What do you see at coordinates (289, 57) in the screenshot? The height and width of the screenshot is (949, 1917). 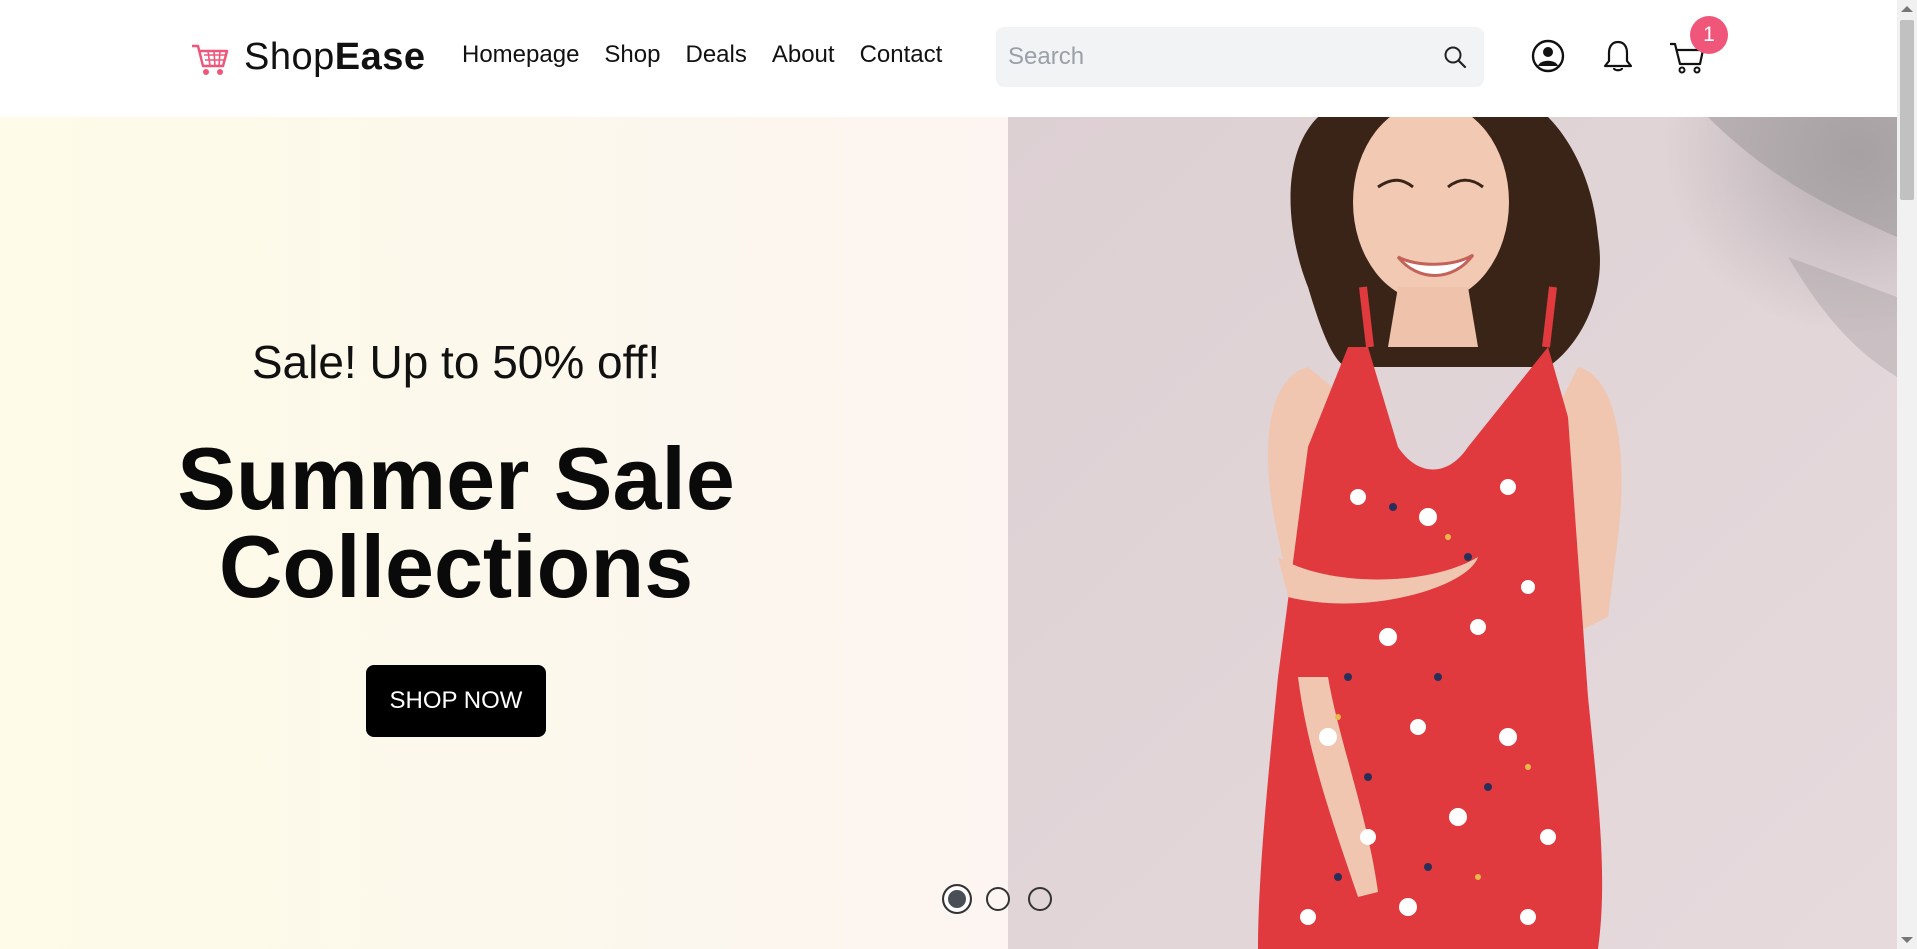 I see `brand-name-light: Shop` at bounding box center [289, 57].